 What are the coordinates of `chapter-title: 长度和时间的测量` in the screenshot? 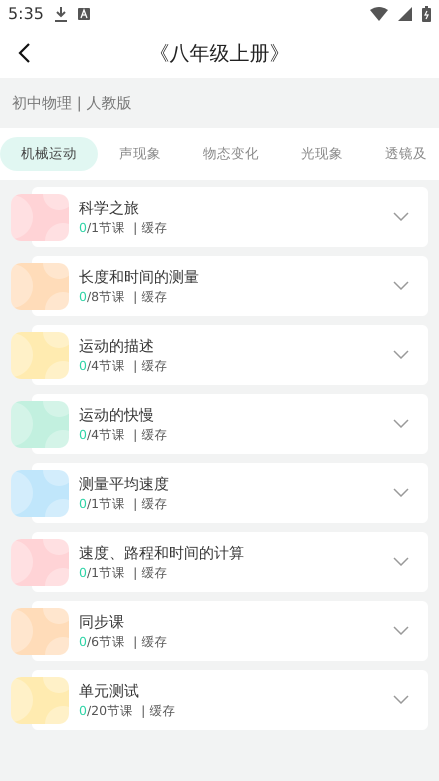 It's located at (139, 277).